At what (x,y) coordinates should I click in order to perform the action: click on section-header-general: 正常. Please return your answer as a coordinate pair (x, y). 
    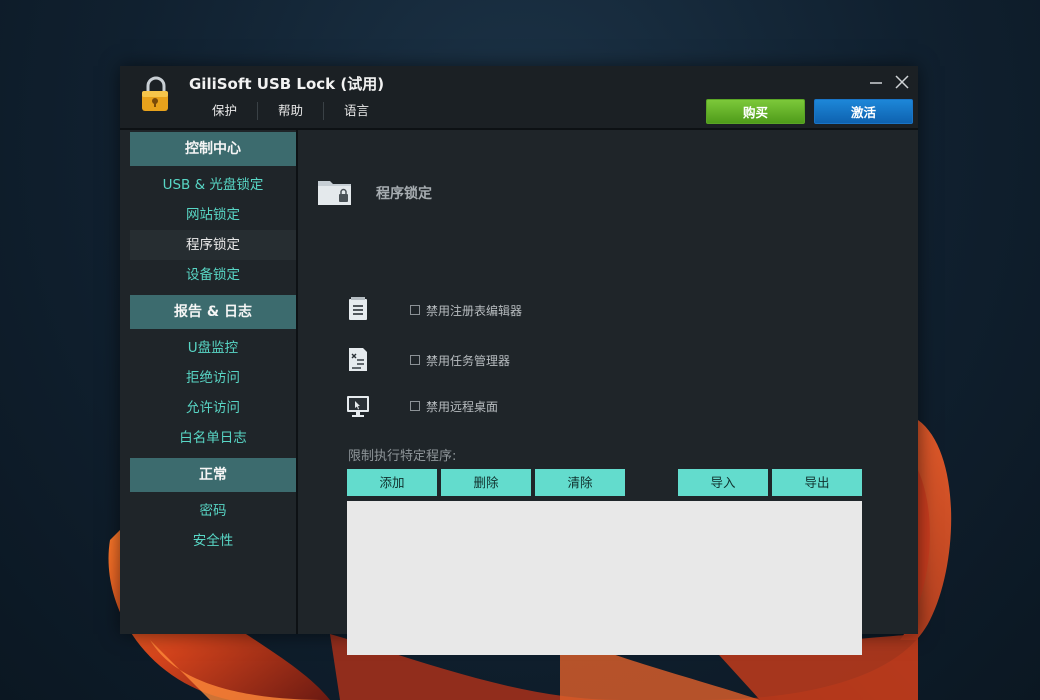
    Looking at the image, I should click on (213, 475).